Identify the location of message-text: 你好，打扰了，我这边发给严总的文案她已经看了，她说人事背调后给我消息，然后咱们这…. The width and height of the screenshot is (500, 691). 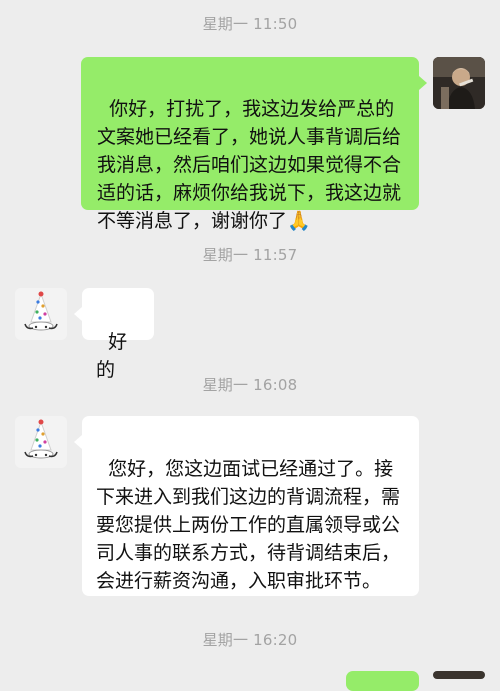
(249, 165).